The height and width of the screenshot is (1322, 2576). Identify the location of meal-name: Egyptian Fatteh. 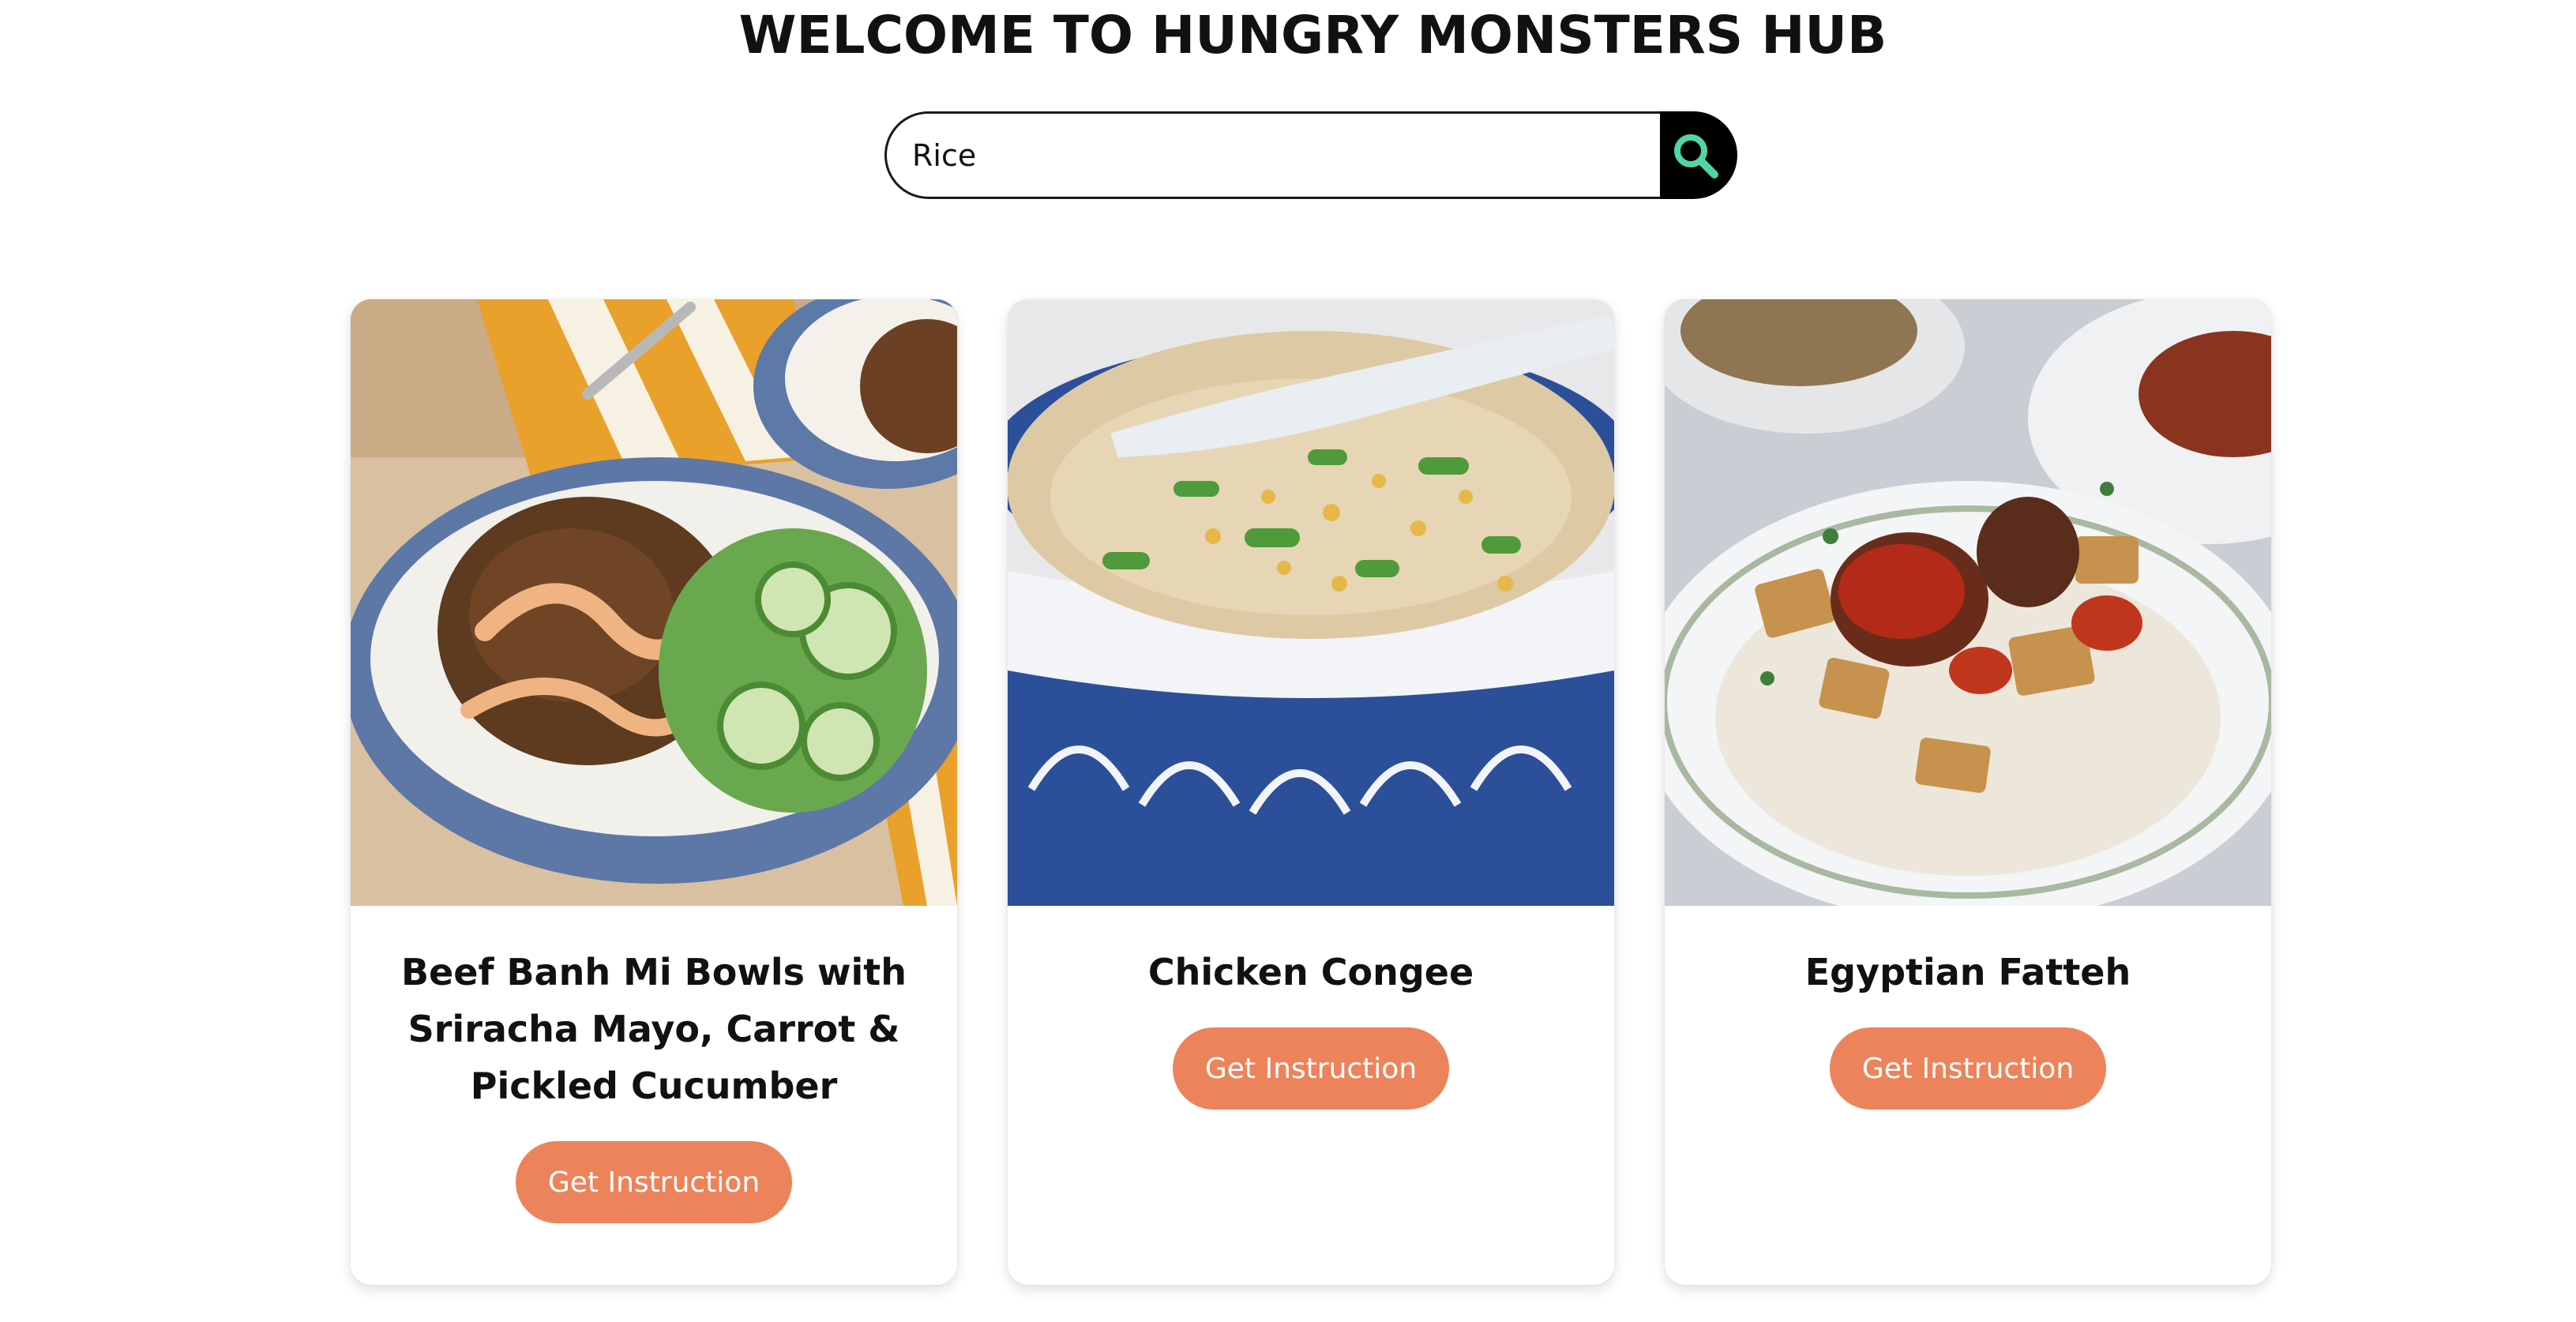
(1967, 972).